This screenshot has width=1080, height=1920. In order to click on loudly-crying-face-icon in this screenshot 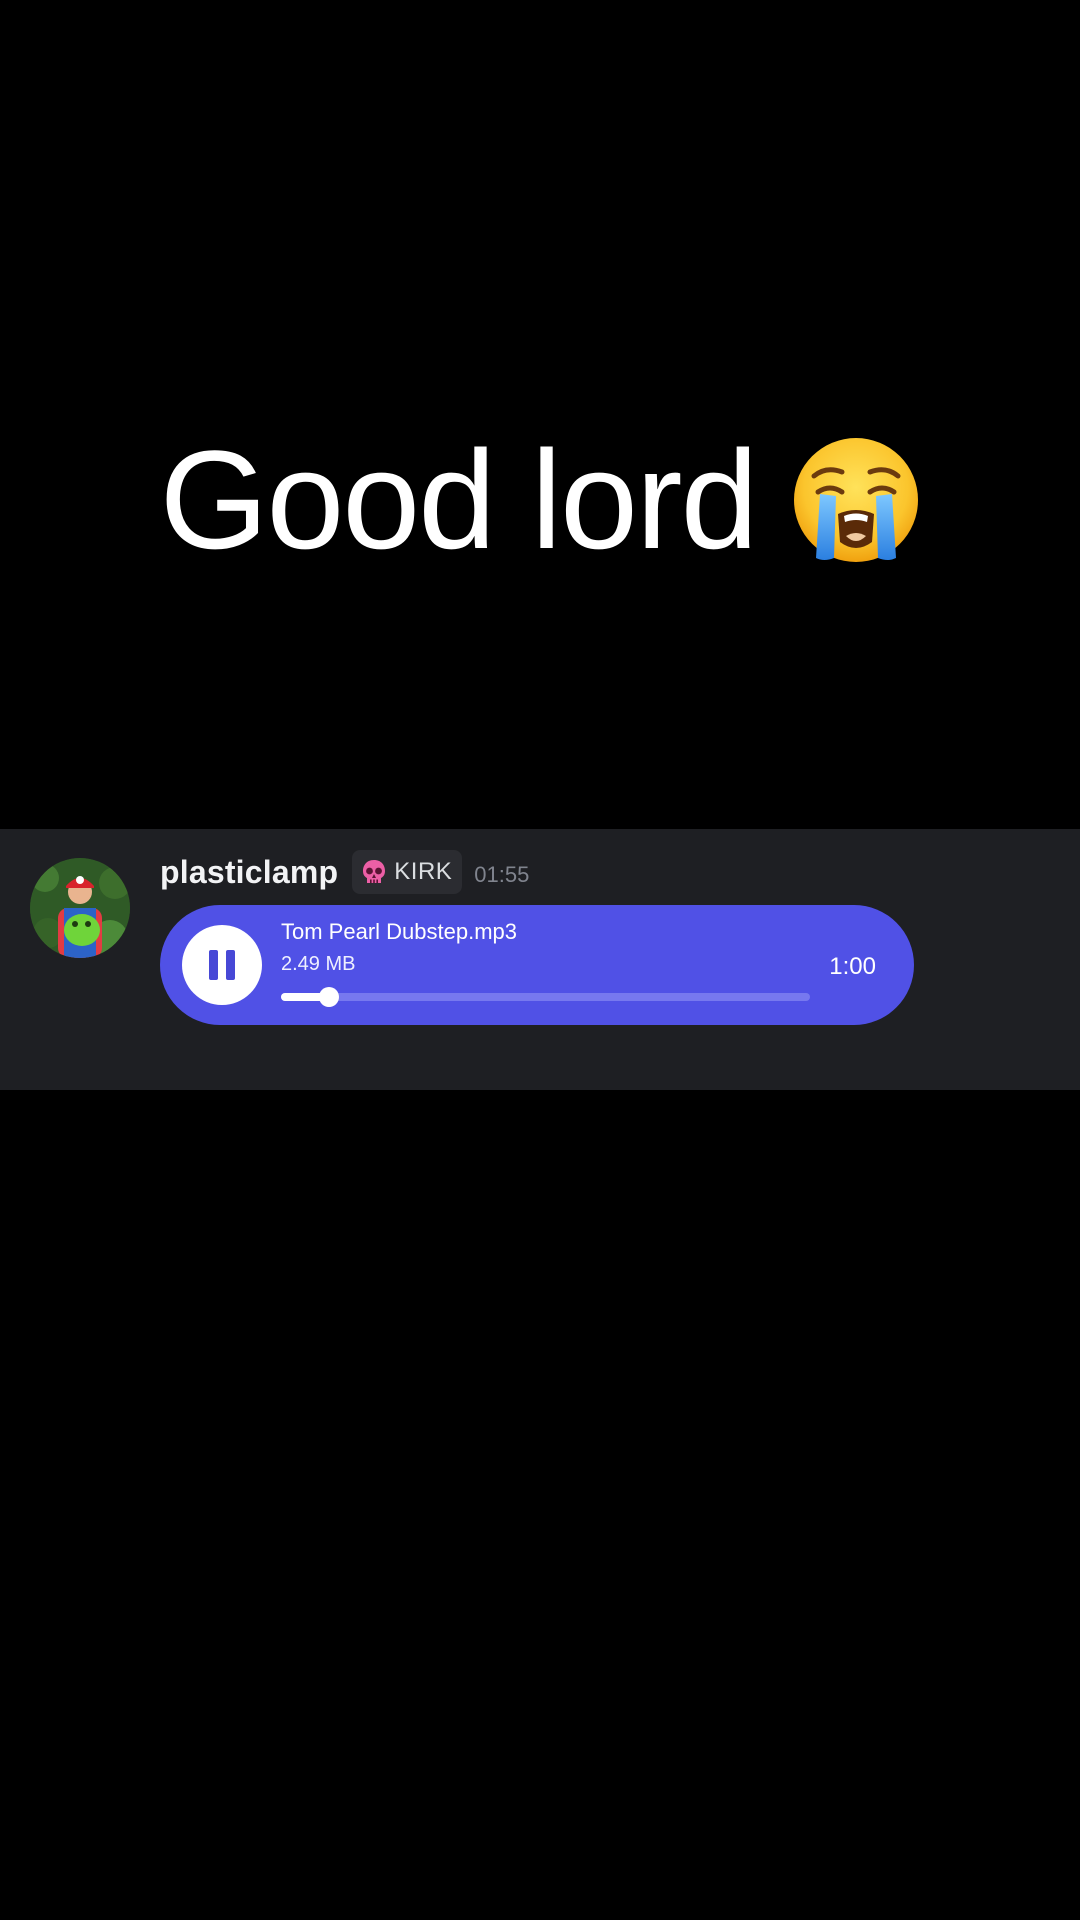, I will do `click(856, 500)`.